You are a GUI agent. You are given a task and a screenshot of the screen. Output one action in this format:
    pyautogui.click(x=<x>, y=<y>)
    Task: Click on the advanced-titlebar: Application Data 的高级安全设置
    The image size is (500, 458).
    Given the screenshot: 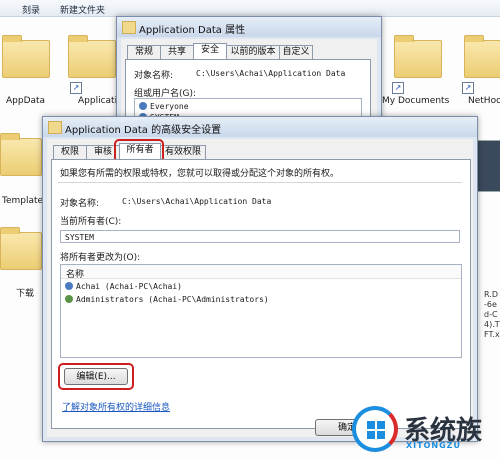 What is the action you would take?
    pyautogui.click(x=260, y=127)
    